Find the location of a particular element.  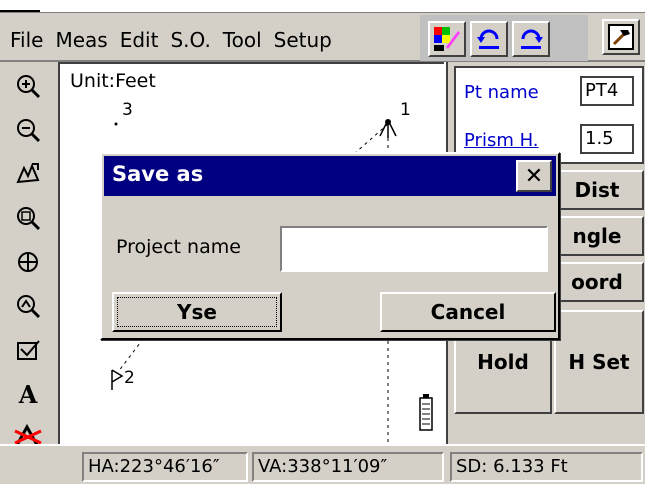

hold-button-label: Hold is located at coordinates (503, 362).